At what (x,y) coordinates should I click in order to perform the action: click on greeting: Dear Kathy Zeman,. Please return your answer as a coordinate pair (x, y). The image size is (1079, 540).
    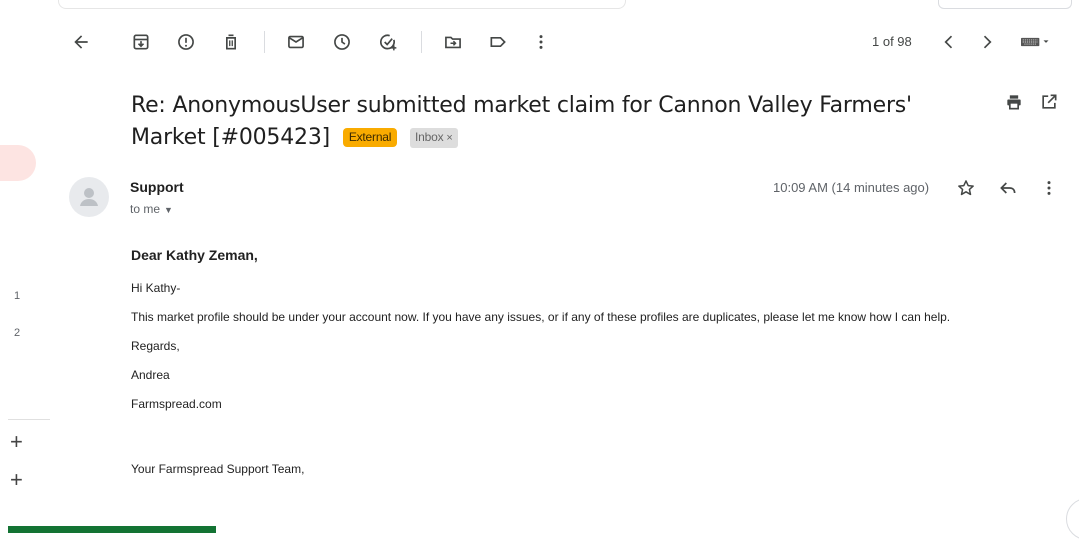
    Looking at the image, I should click on (194, 255).